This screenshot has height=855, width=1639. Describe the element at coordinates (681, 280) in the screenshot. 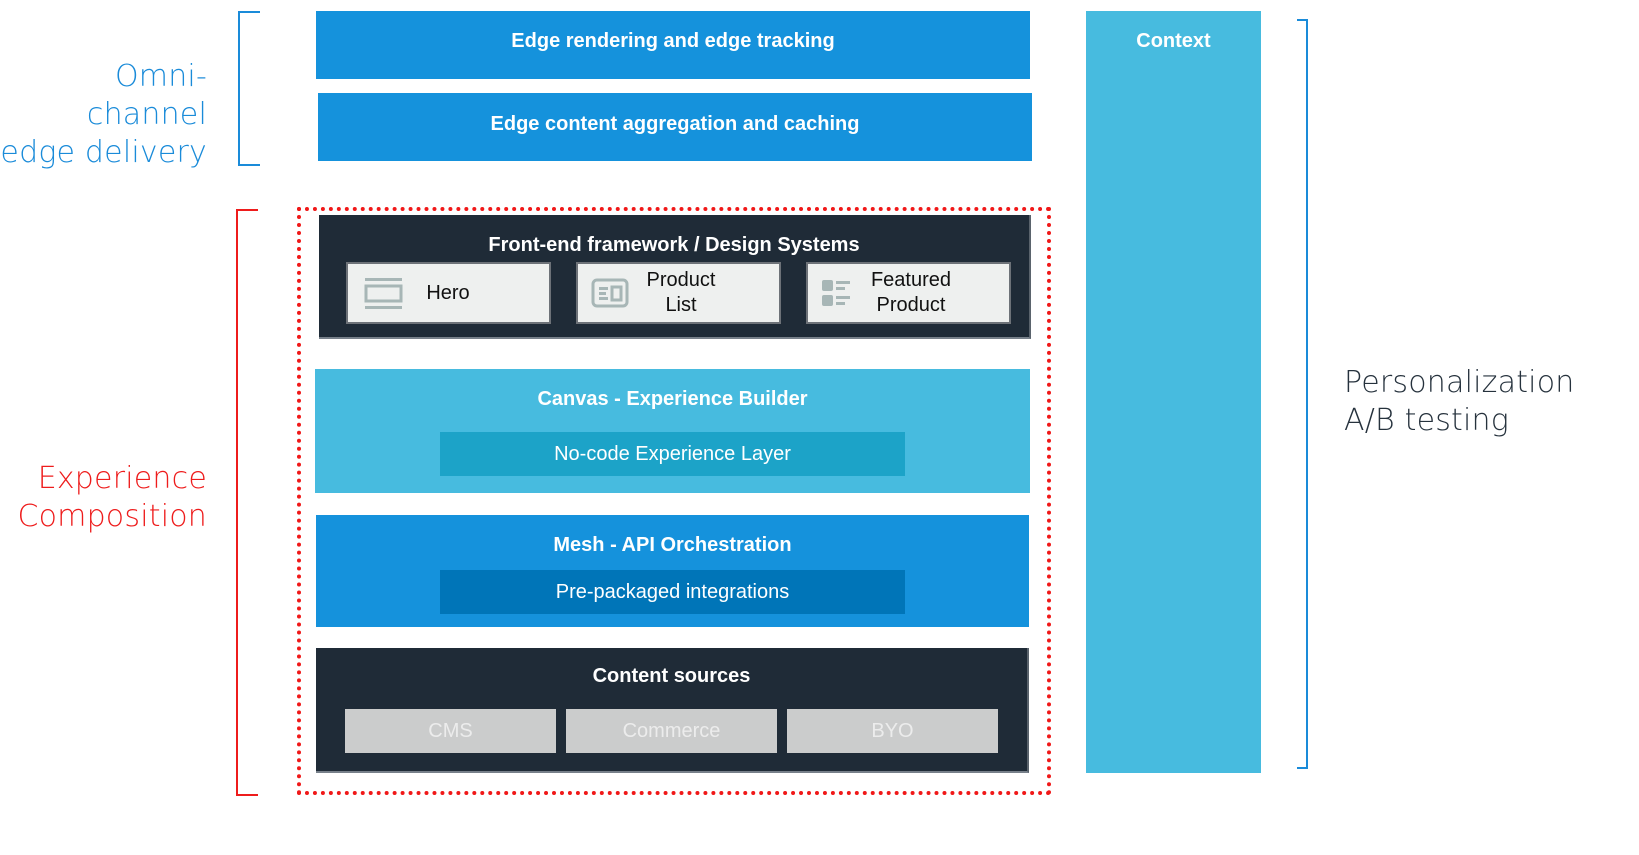

I see `component-card-product-list-line1: Product` at that location.